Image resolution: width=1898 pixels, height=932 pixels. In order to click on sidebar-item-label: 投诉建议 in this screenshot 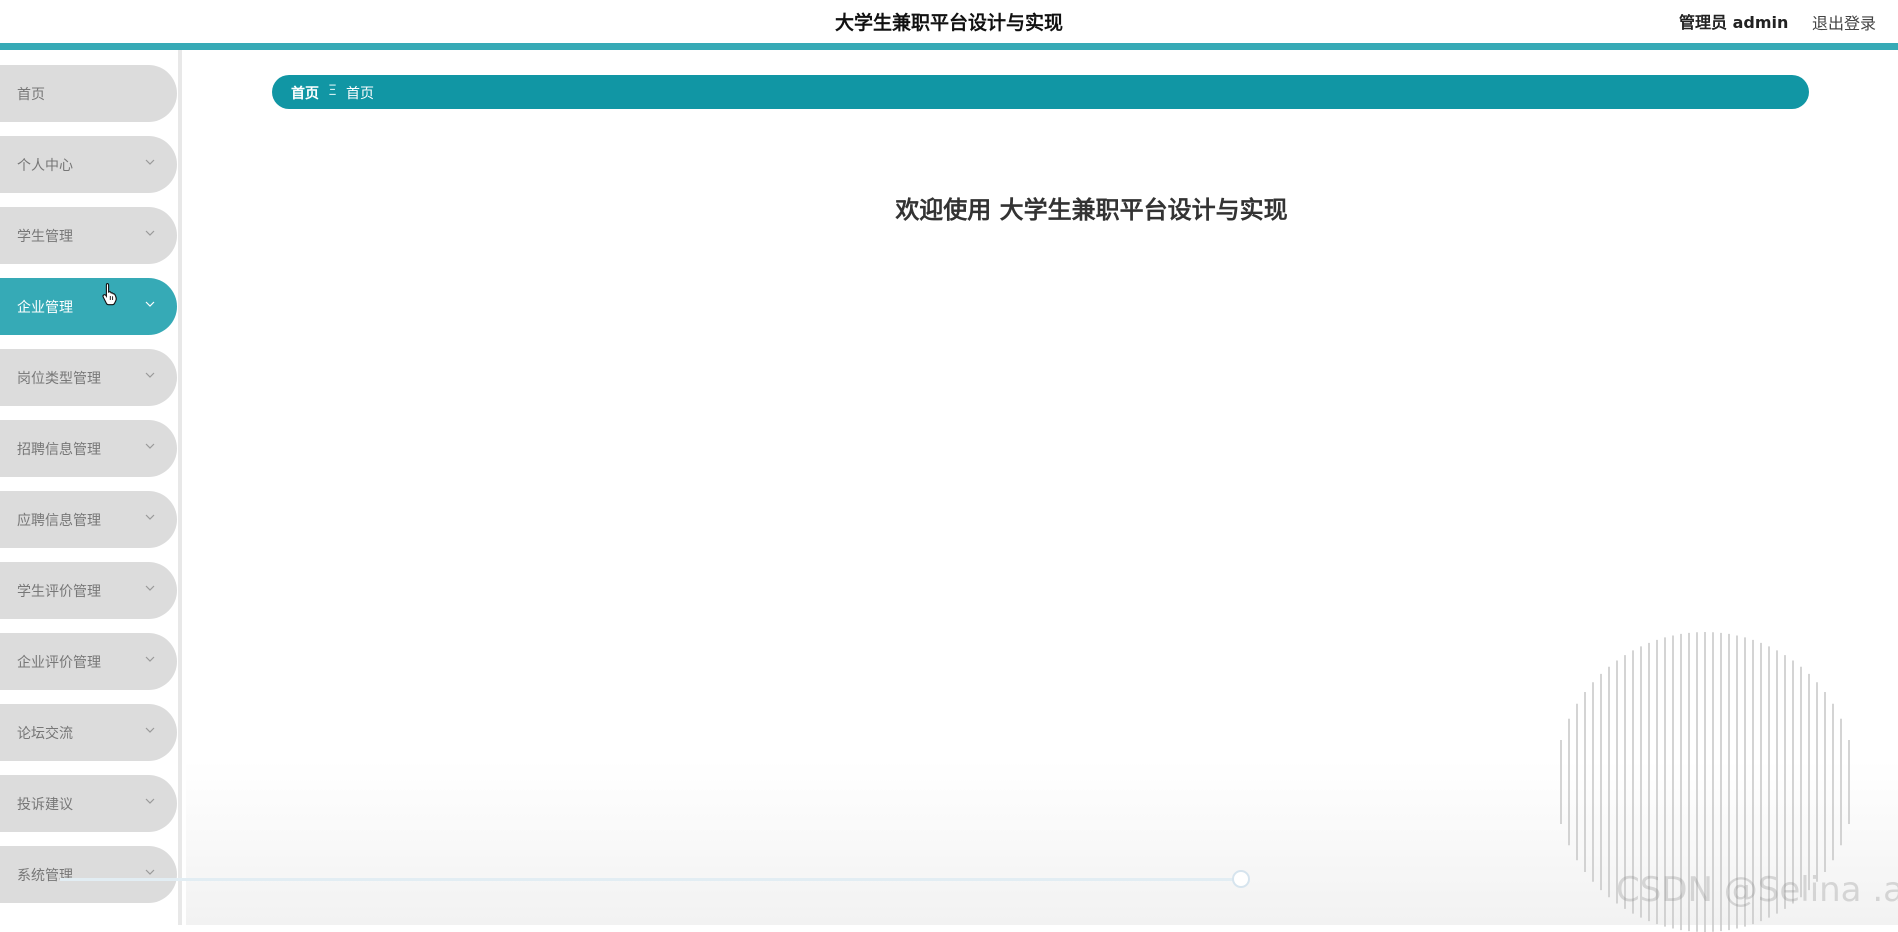, I will do `click(45, 805)`.